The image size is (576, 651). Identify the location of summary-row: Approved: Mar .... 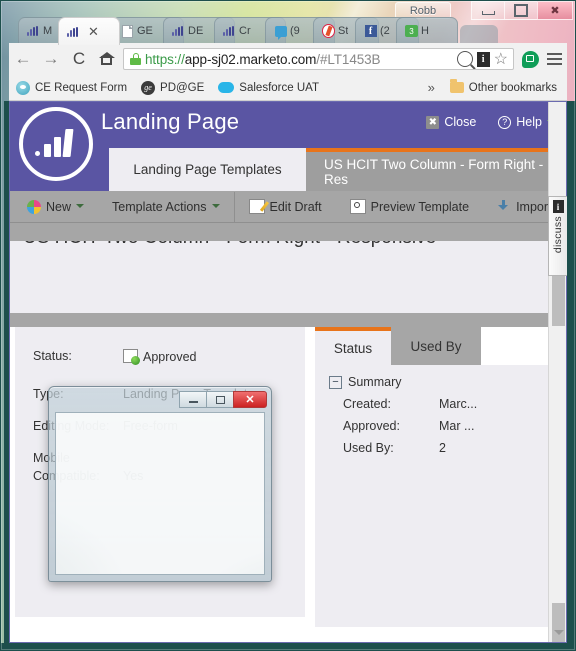
(432, 422).